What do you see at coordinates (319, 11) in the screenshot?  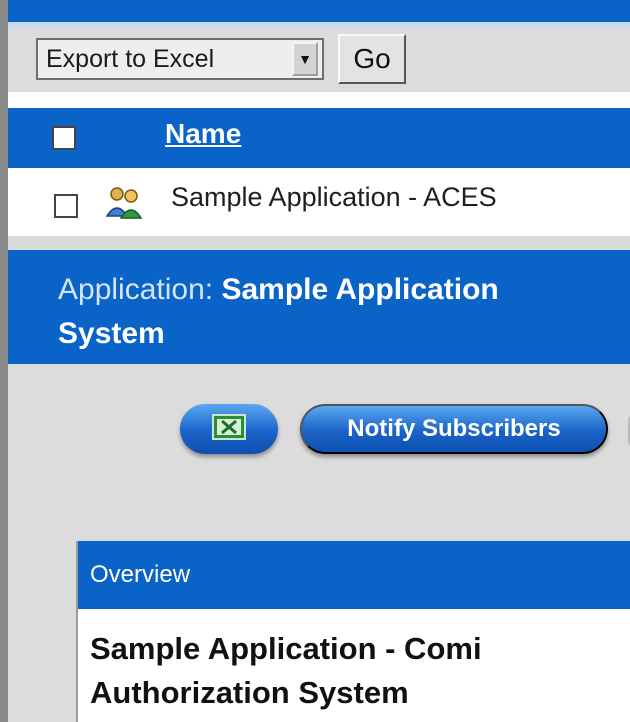 I see `top-bar` at bounding box center [319, 11].